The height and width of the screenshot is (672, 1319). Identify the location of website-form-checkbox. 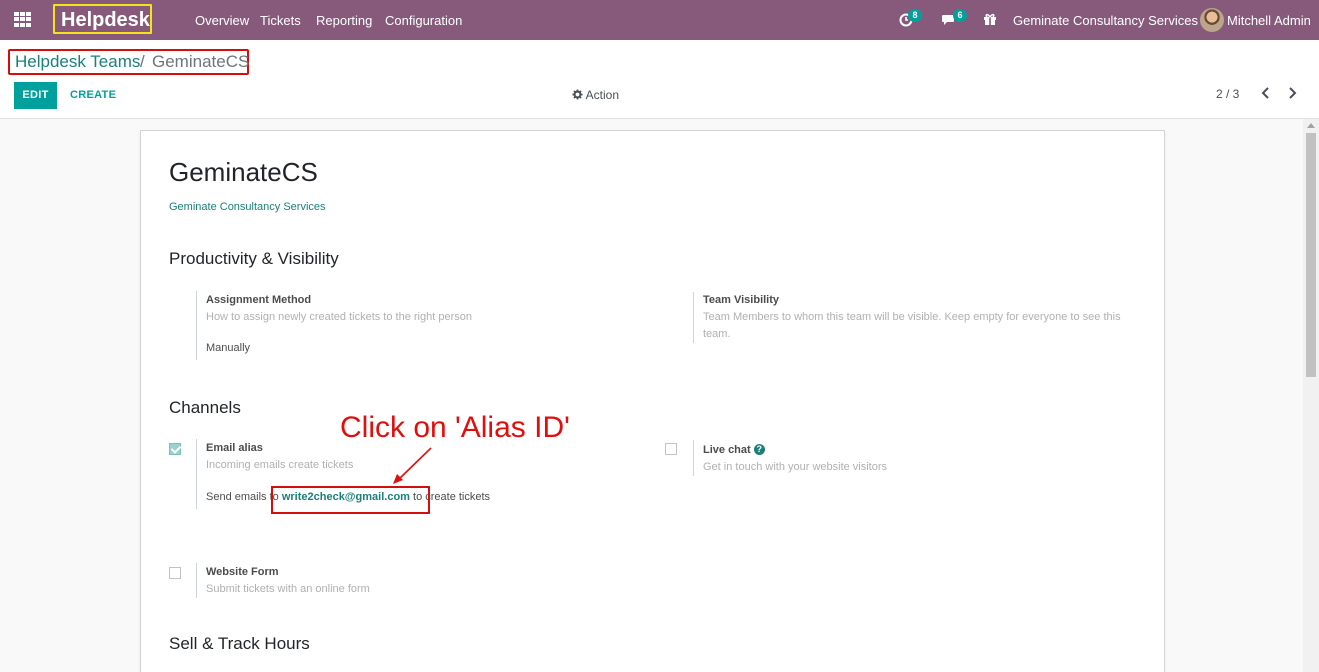
(175, 573).